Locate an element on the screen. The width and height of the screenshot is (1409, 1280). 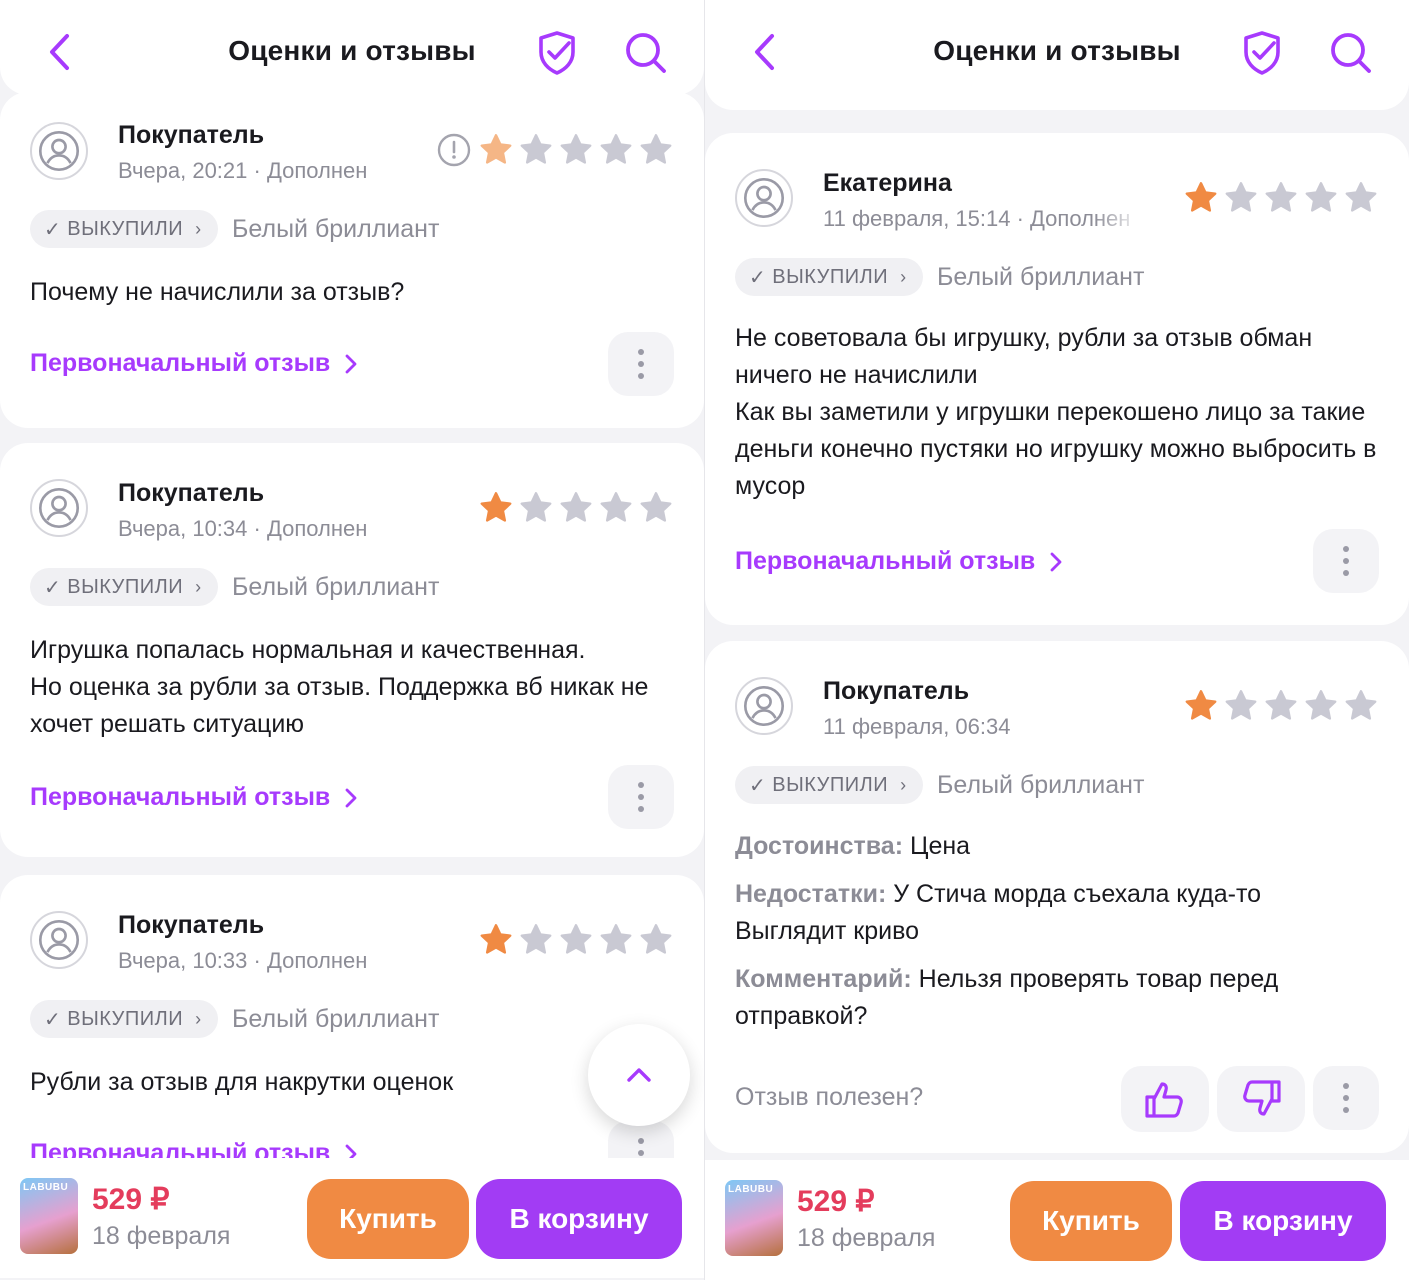
review-date: 11 февраля, 06:34 is located at coordinates (917, 726).